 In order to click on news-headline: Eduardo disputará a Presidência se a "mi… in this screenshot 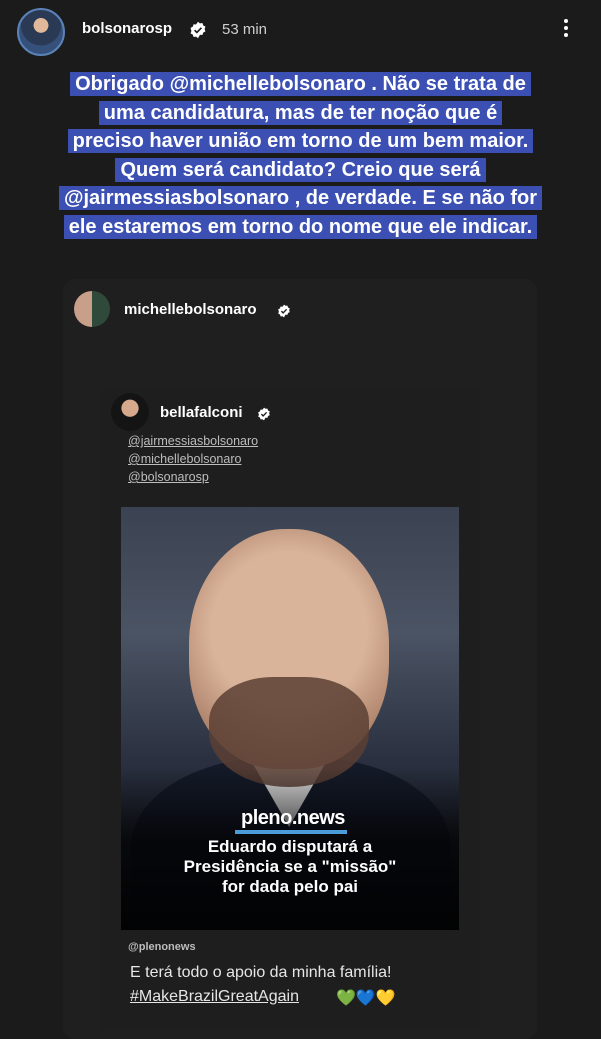, I will do `click(290, 866)`.